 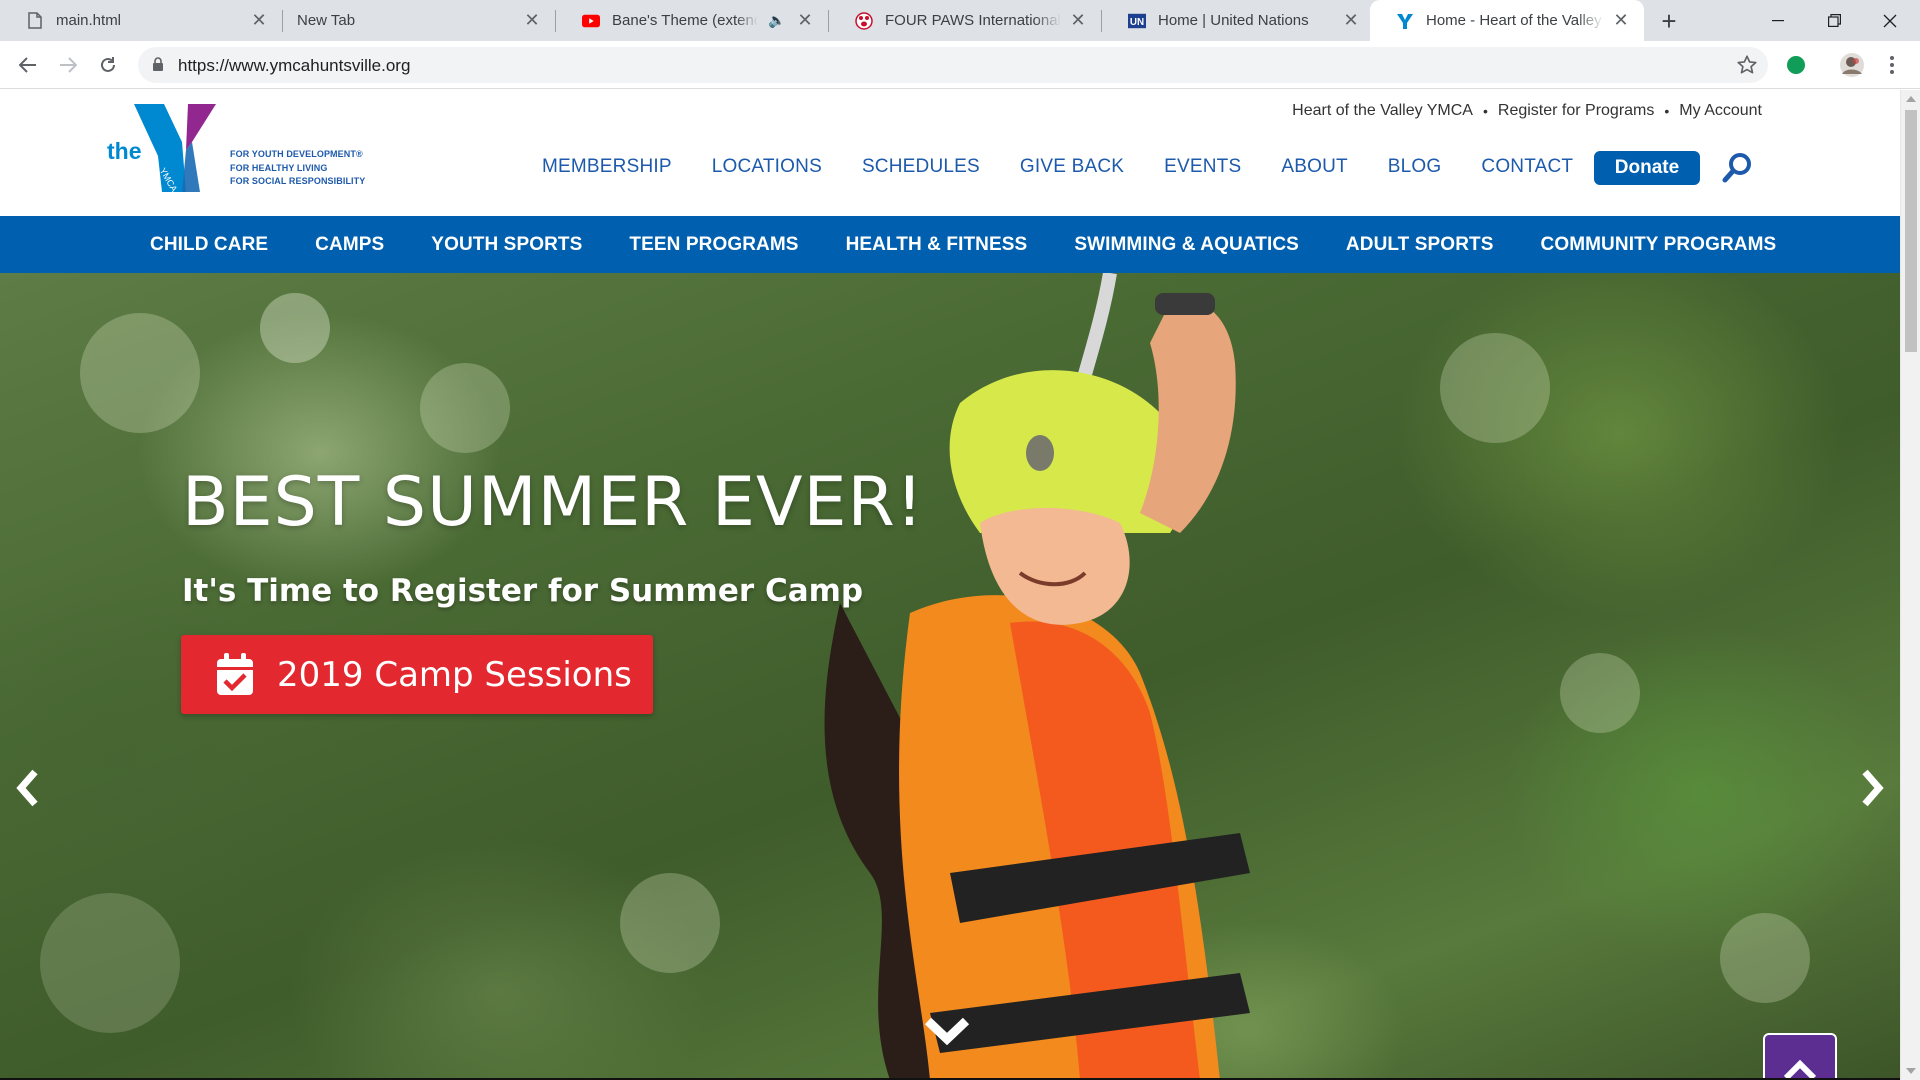 I want to click on scroll-down-chevron-icon, so click(x=947, y=1031).